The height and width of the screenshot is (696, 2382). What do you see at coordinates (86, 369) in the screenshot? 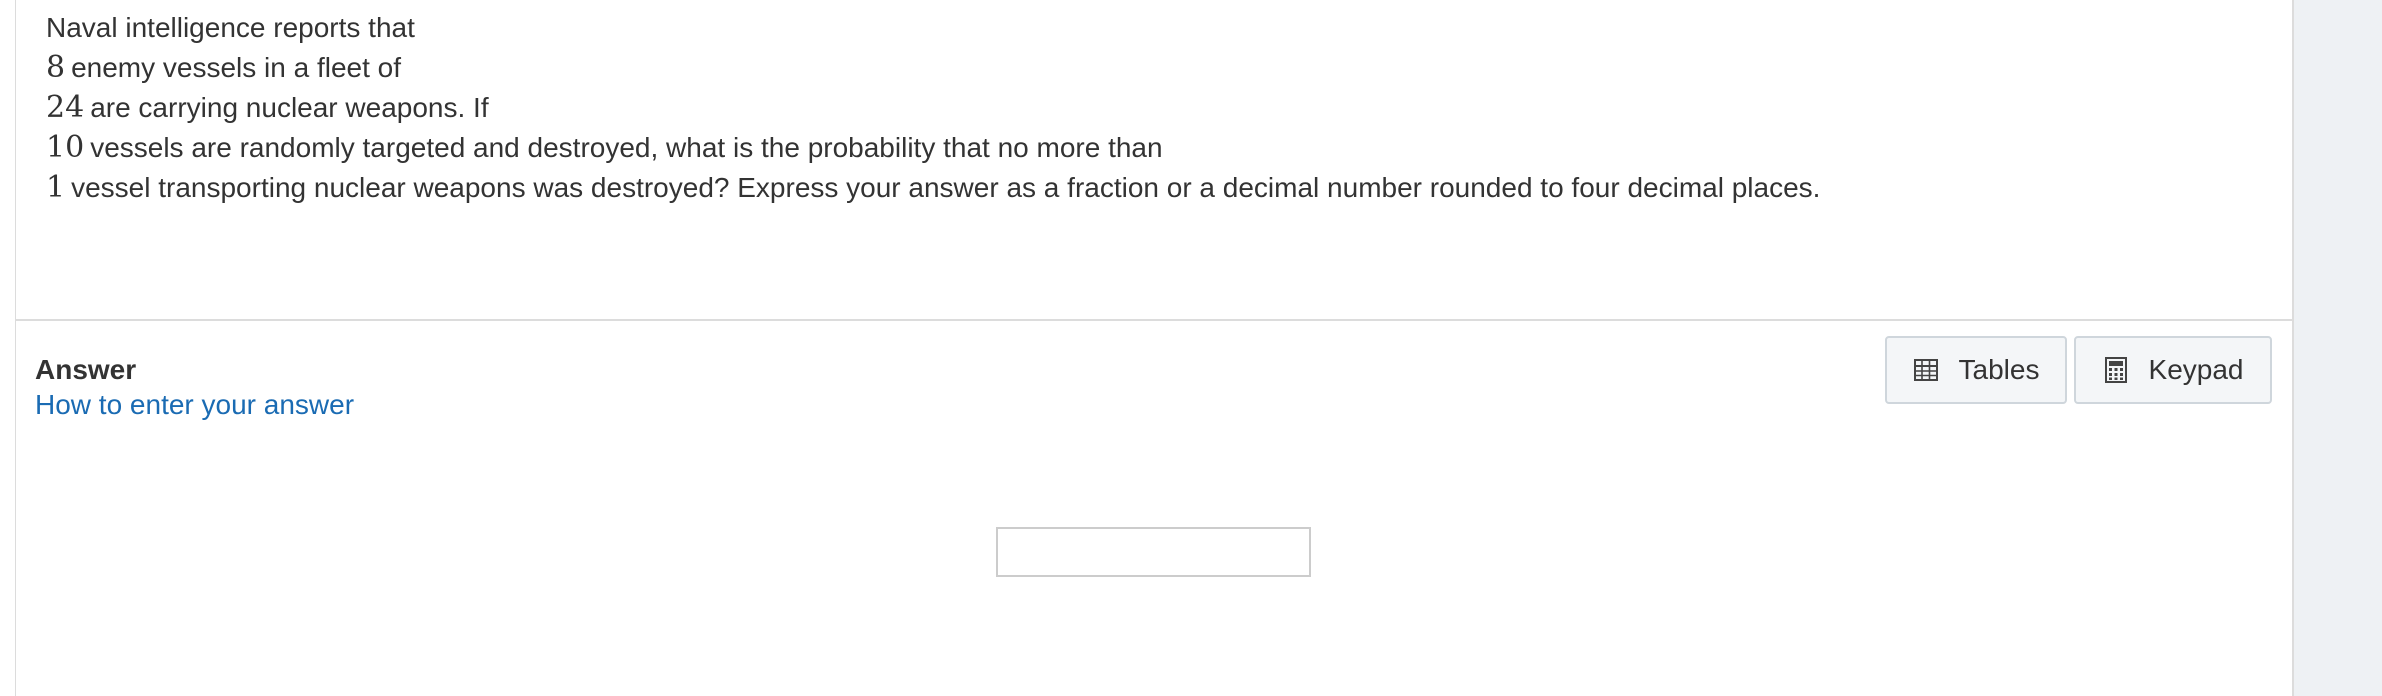
I see `answer-heading: Answer` at bounding box center [86, 369].